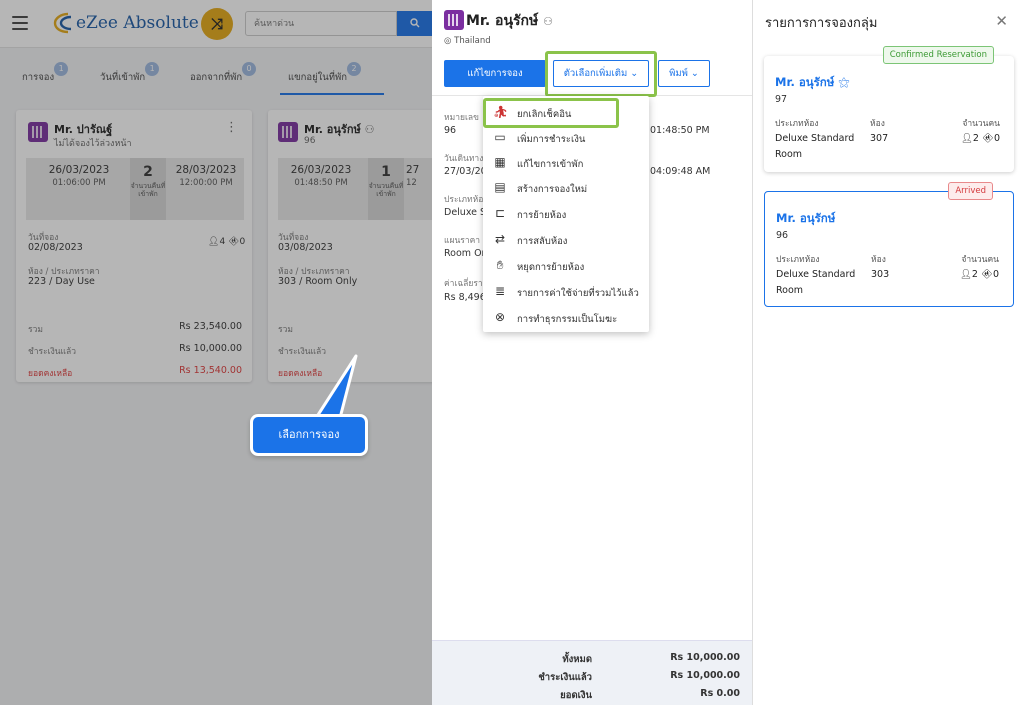 This screenshot has width=1024, height=705. I want to click on hotel-building-icon, so click(454, 20).